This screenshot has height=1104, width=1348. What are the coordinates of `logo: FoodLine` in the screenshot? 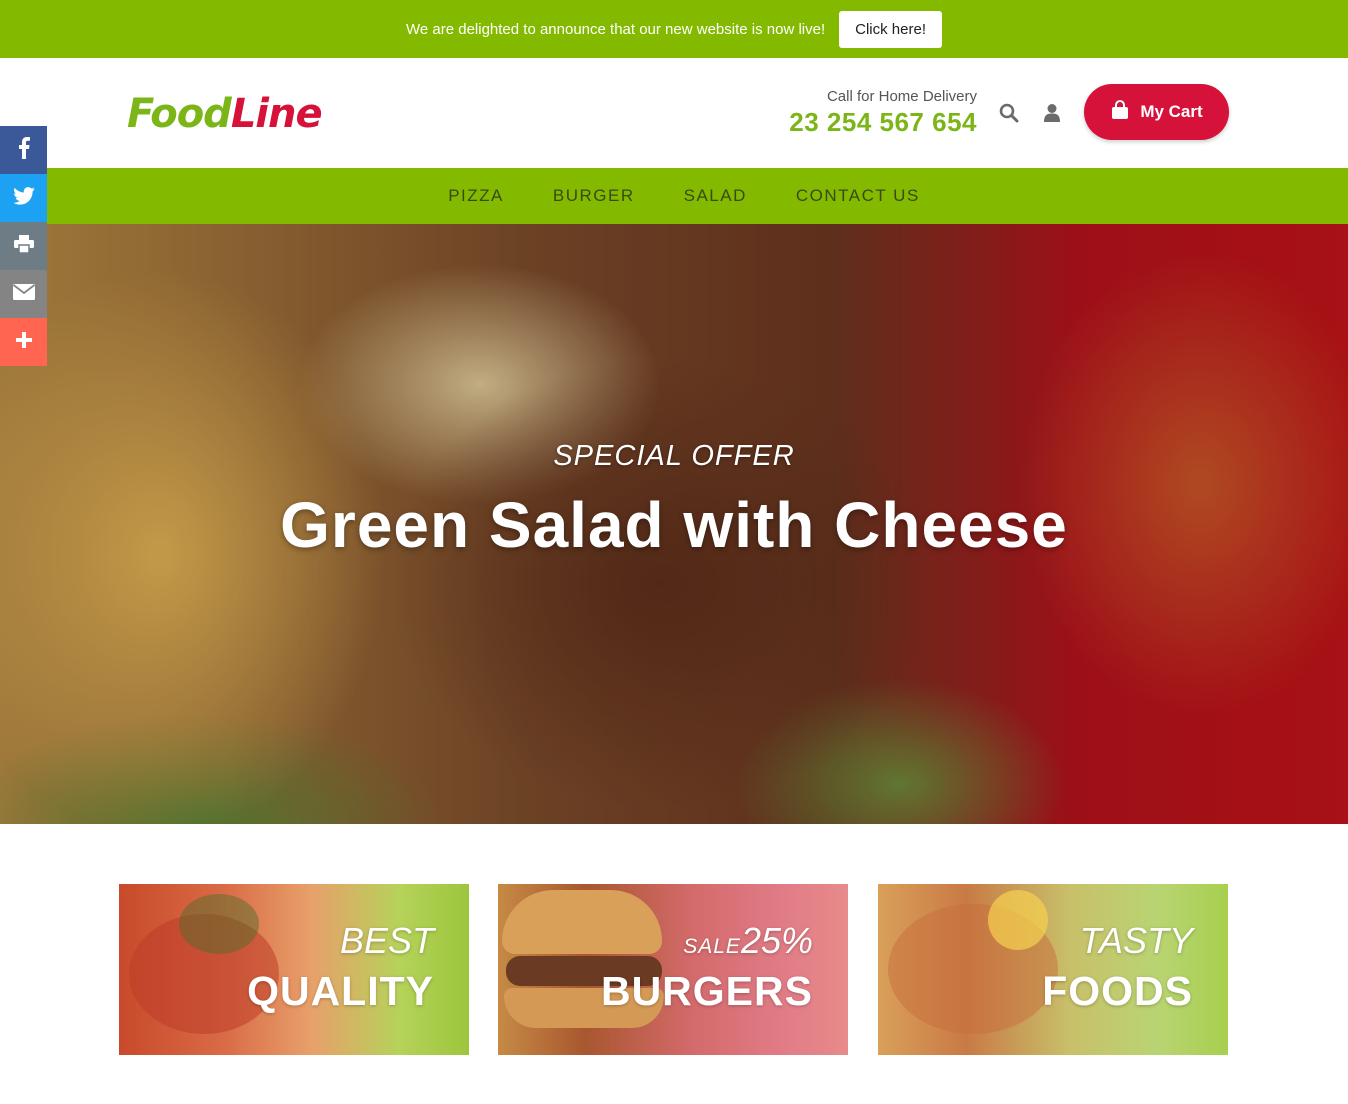 It's located at (232, 114).